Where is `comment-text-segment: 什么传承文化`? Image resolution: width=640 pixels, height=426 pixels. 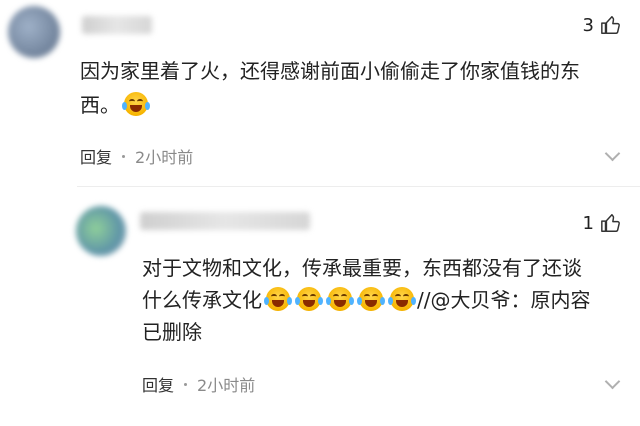
comment-text-segment: 什么传承文化 is located at coordinates (202, 300).